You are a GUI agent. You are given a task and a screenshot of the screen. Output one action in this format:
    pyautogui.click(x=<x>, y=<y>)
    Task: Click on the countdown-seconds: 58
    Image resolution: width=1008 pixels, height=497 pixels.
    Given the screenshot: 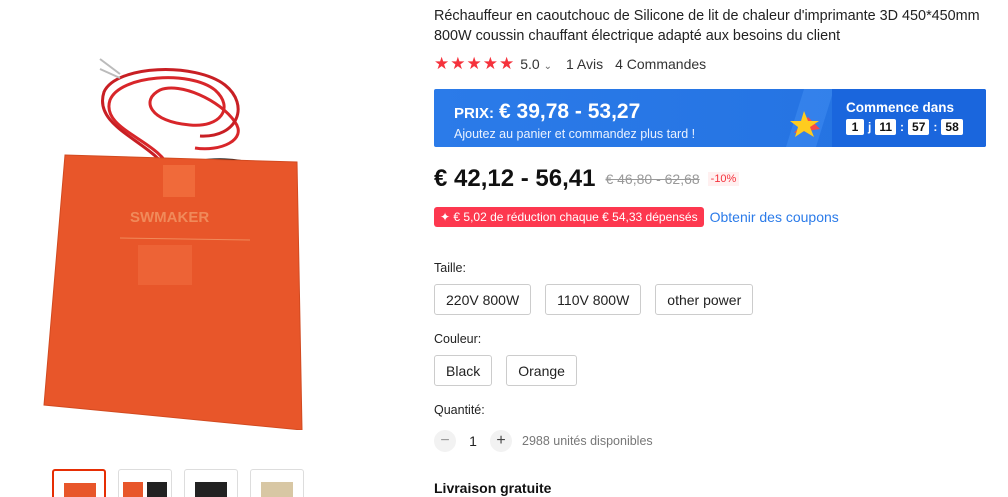 What is the action you would take?
    pyautogui.click(x=952, y=127)
    